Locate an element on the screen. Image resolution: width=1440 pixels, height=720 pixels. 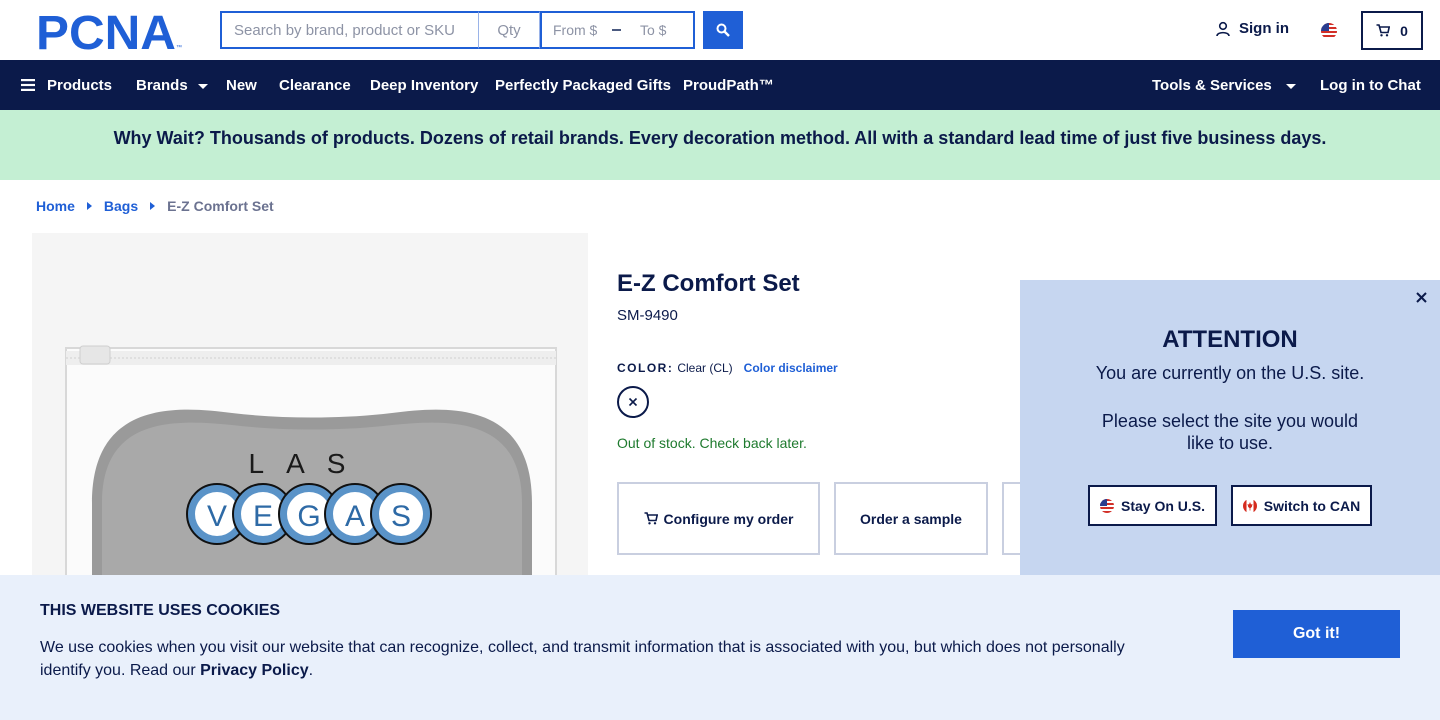
vegas-chips: V E G A S is located at coordinates (309, 514).